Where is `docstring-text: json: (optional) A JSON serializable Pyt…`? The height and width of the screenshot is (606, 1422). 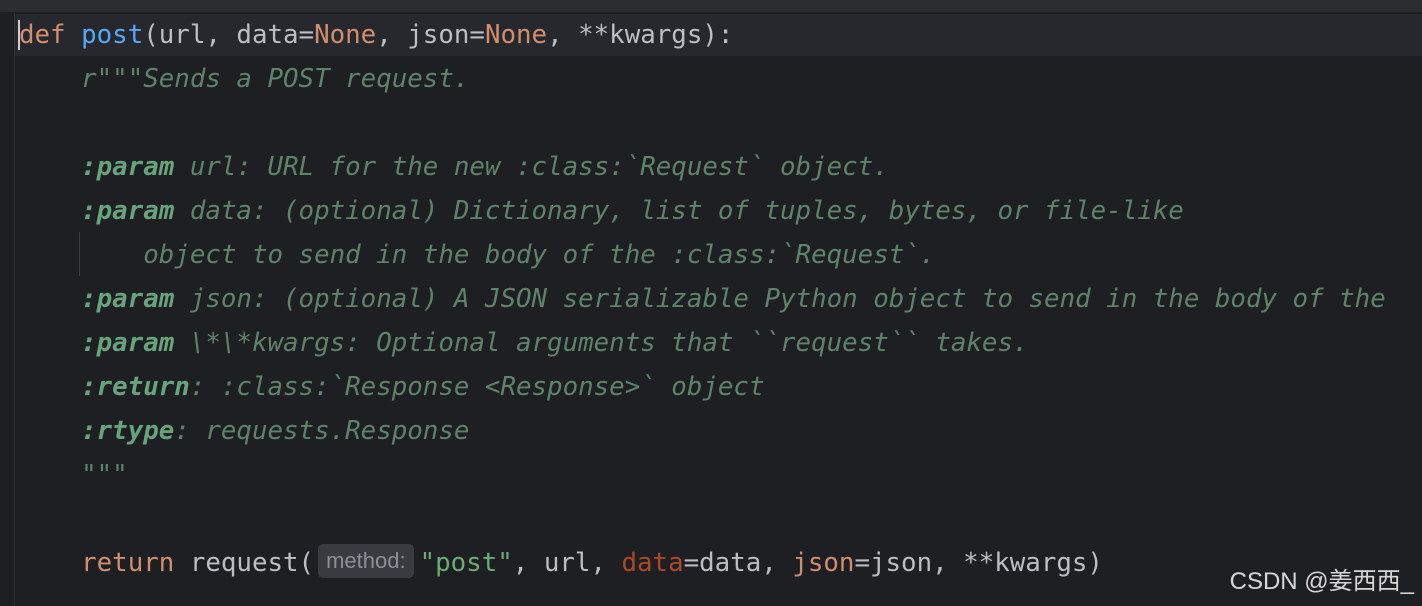 docstring-text: json: (optional) A JSON serializable Pyt… is located at coordinates (780, 299).